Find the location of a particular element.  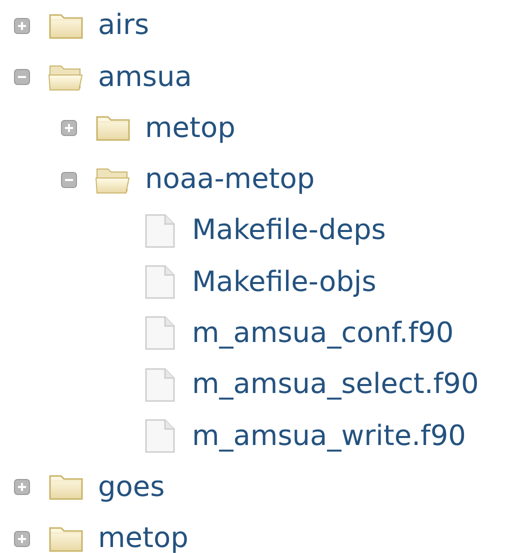

file-name: m_amsua_conf.f90 is located at coordinates (323, 333).